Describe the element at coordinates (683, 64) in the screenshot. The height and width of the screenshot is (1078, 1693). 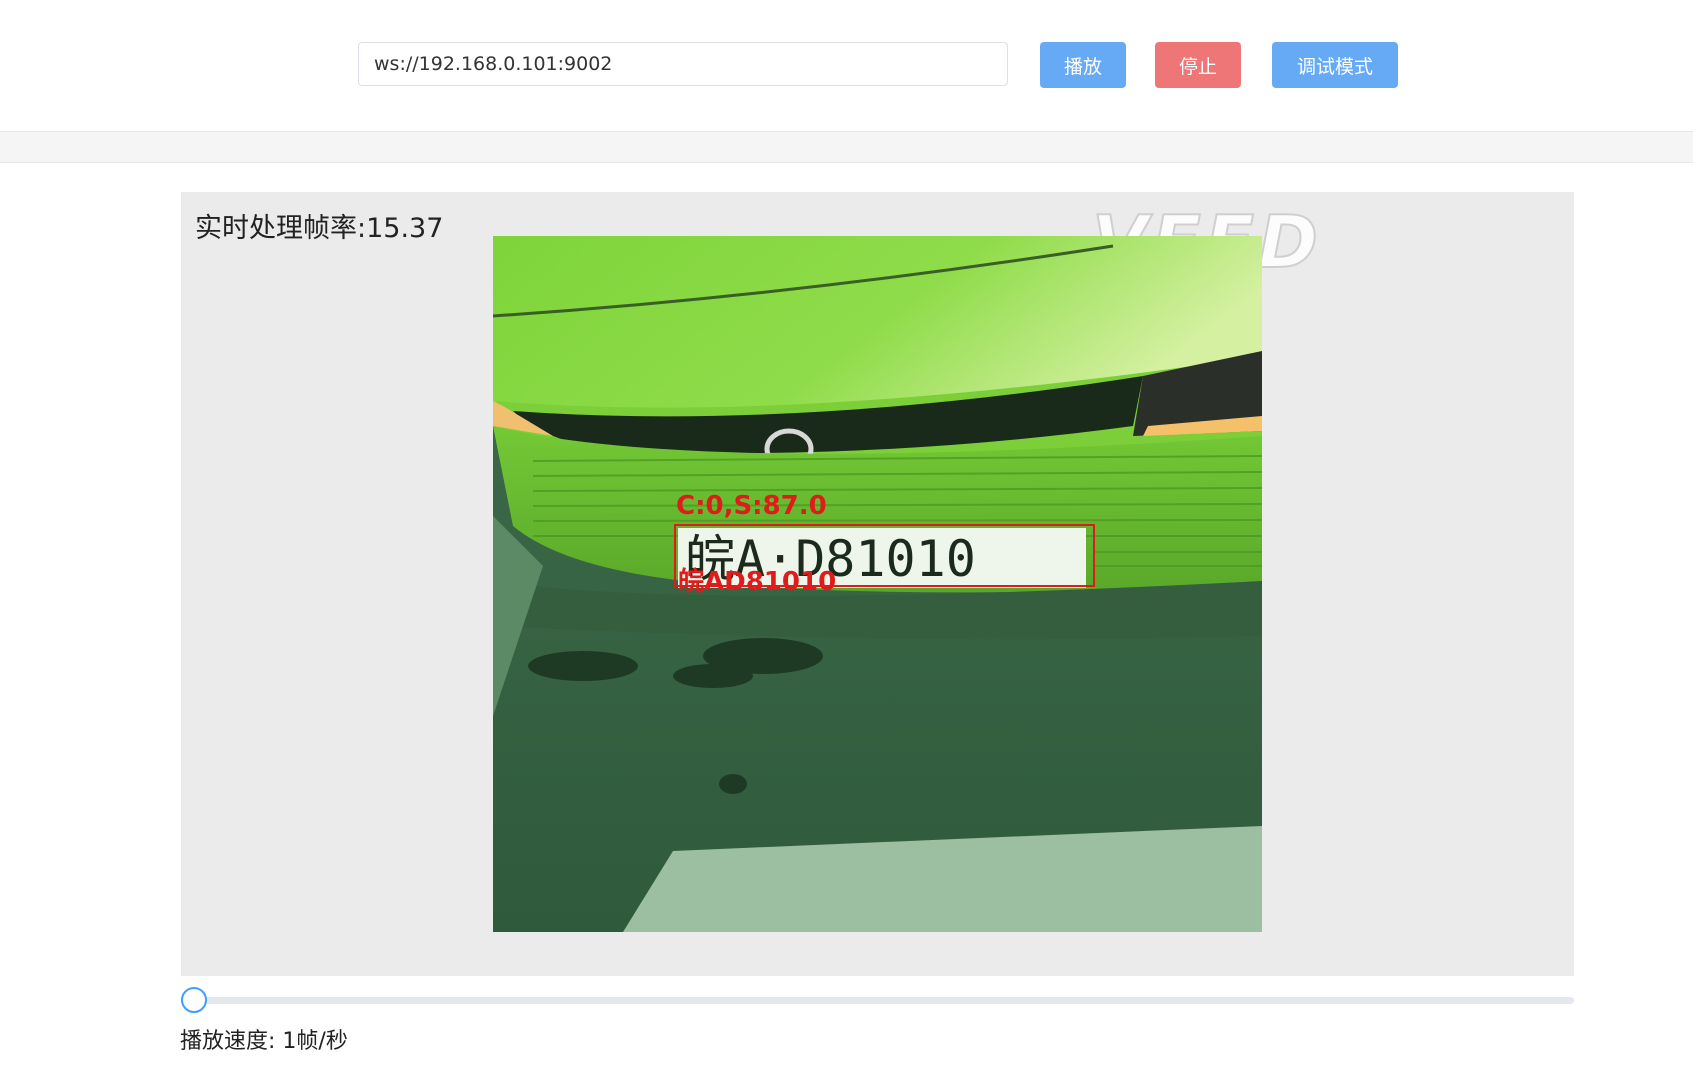
I see `websocket-url-input` at that location.